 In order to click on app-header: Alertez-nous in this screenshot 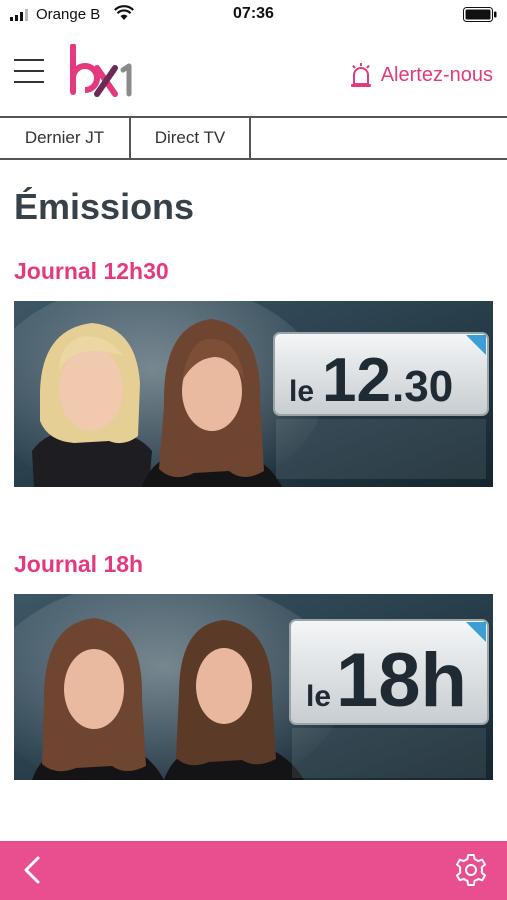, I will do `click(253, 74)`.